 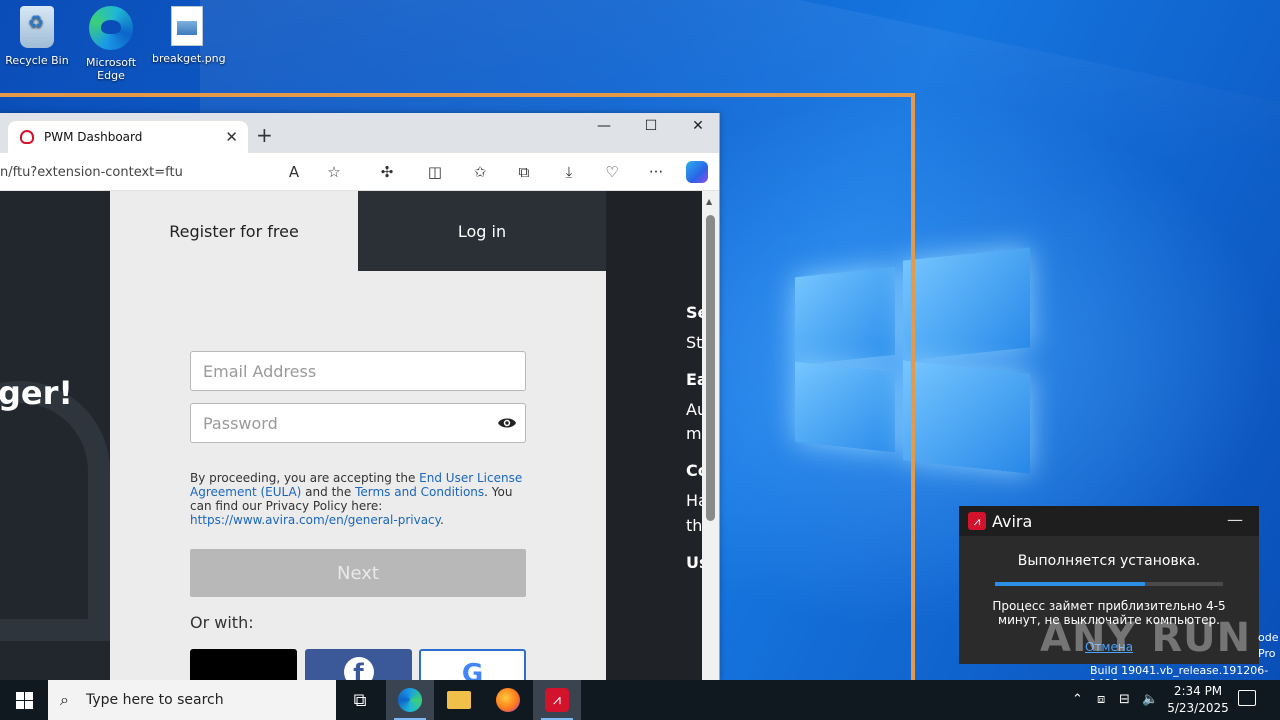 What do you see at coordinates (24, 700) in the screenshot?
I see `start-button` at bounding box center [24, 700].